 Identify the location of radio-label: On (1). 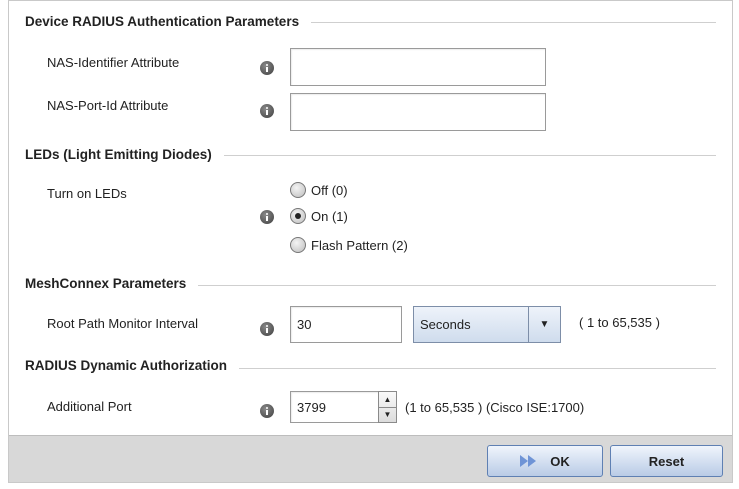
(329, 216).